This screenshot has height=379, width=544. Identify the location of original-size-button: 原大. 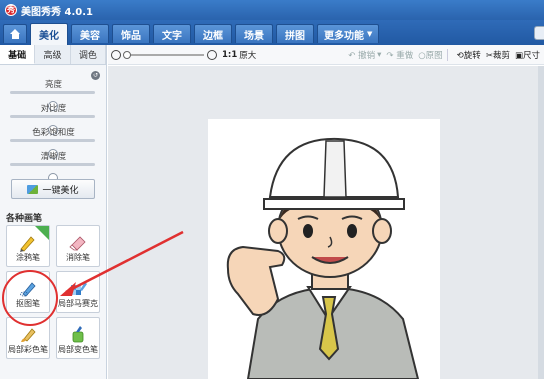
(247, 55).